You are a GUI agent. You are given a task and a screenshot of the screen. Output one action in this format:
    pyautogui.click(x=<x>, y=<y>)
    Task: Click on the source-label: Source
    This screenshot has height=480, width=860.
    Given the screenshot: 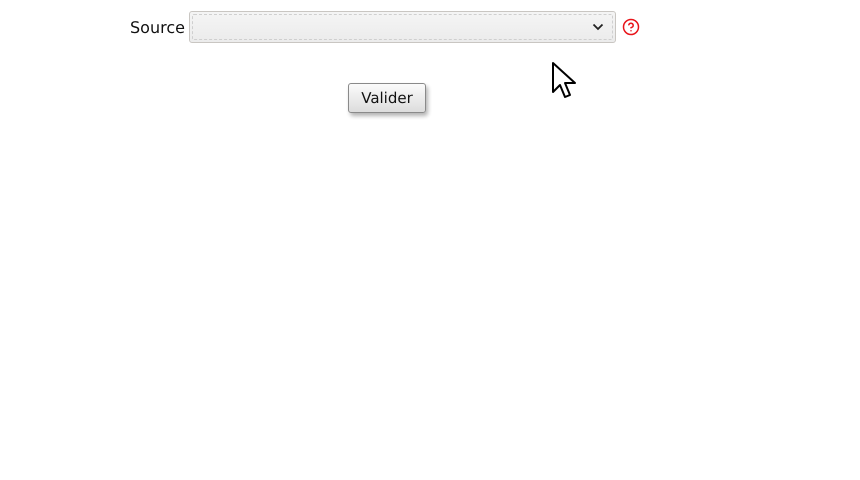 What is the action you would take?
    pyautogui.click(x=157, y=27)
    